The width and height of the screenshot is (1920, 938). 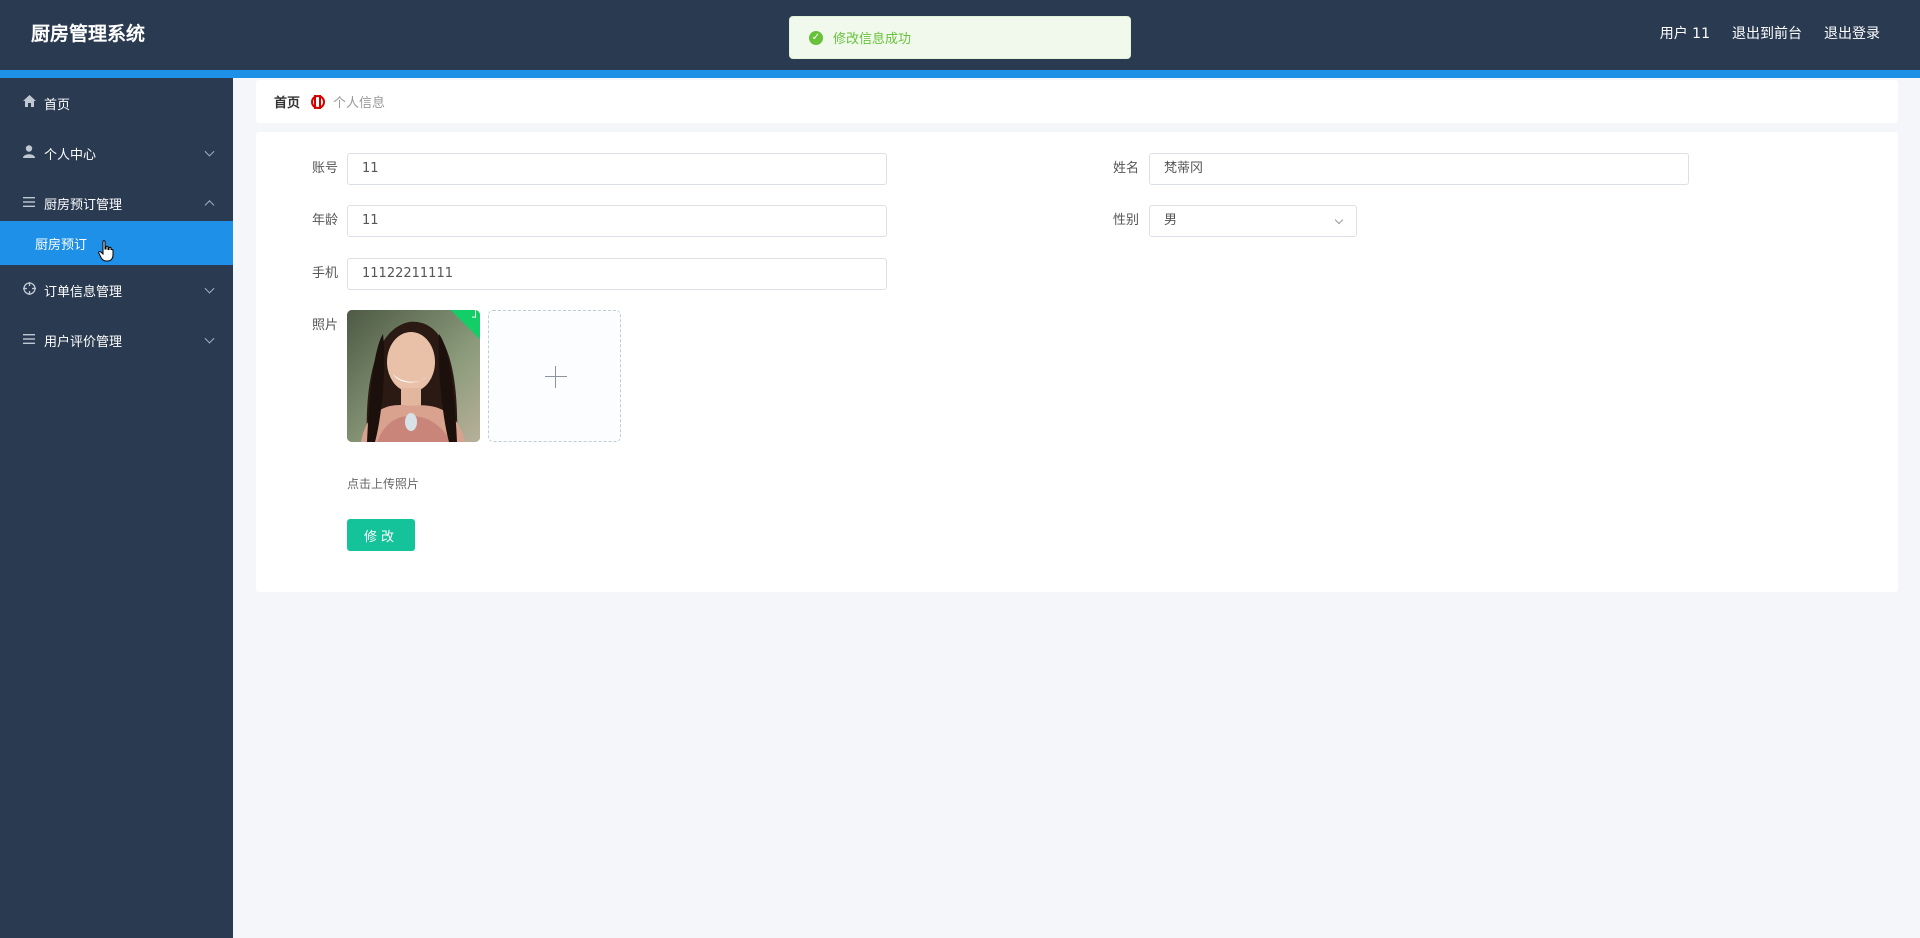 I want to click on plus-icon, so click(x=556, y=376).